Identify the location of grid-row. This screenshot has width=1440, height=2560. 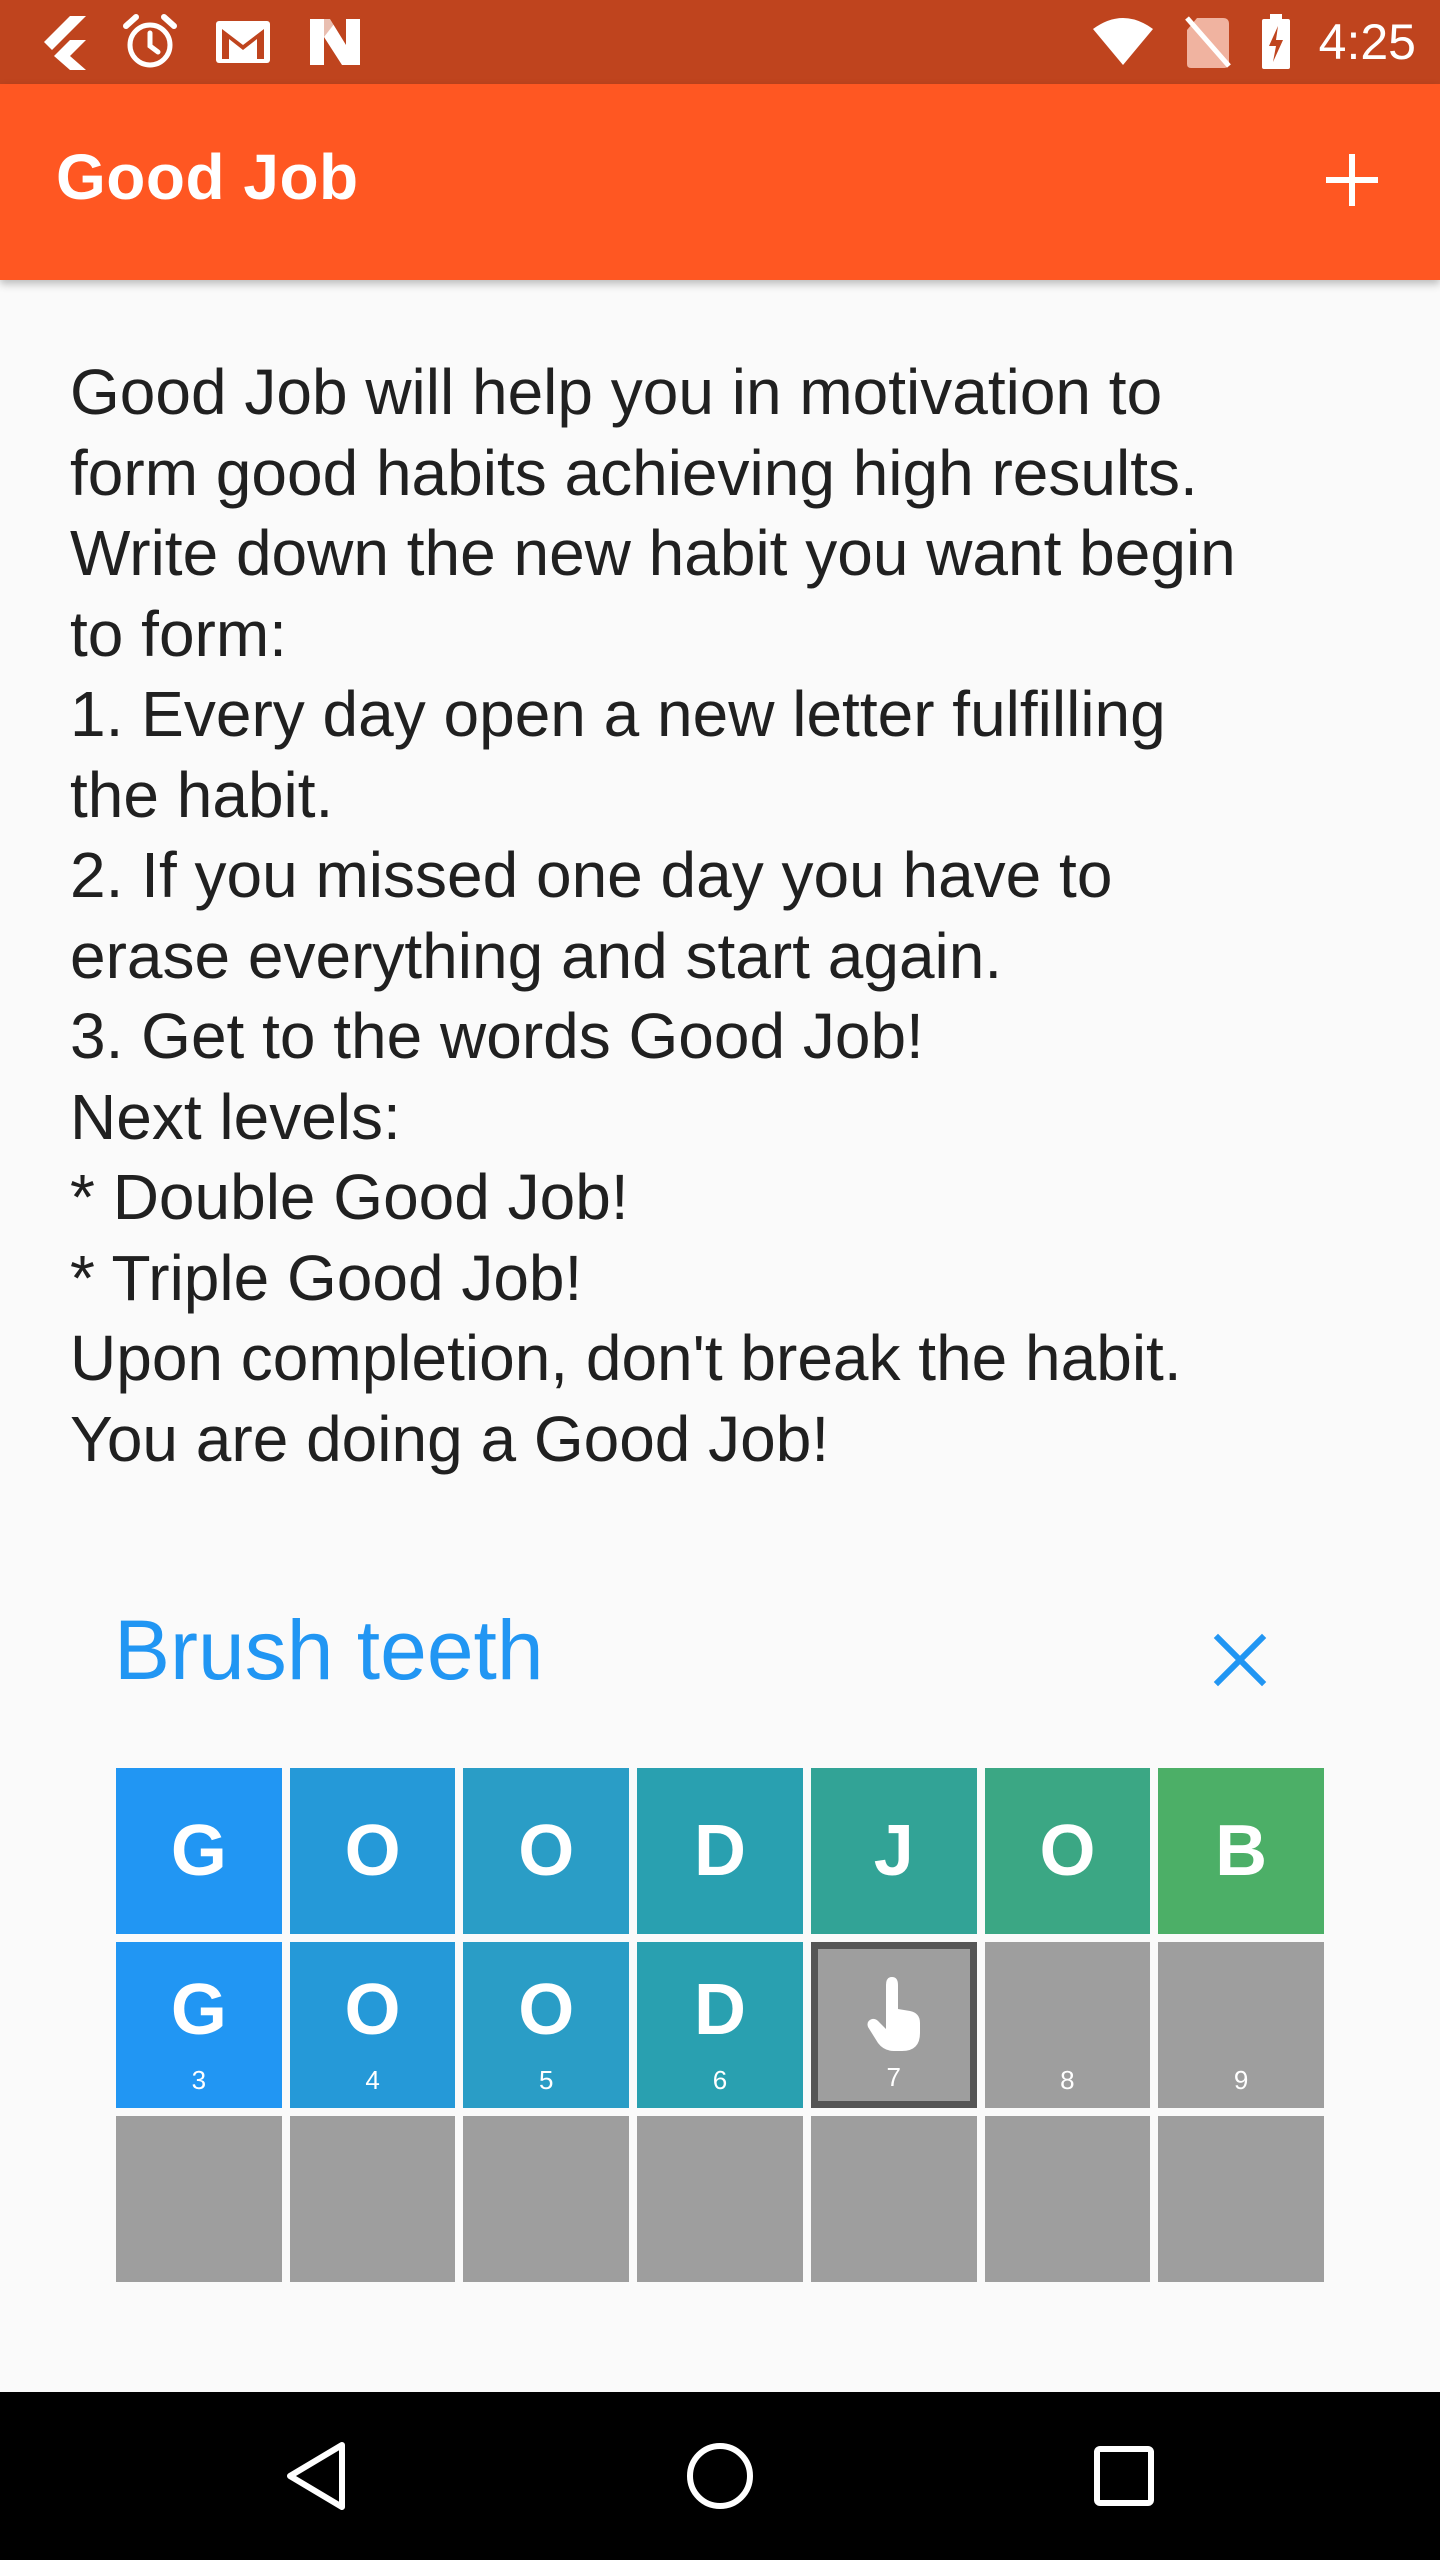
(720, 2199).